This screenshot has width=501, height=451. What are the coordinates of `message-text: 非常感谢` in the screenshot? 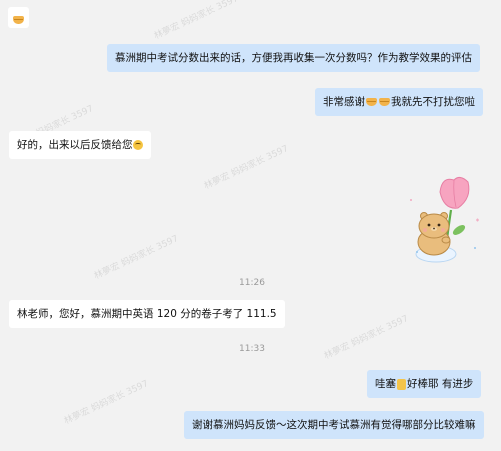 It's located at (344, 102).